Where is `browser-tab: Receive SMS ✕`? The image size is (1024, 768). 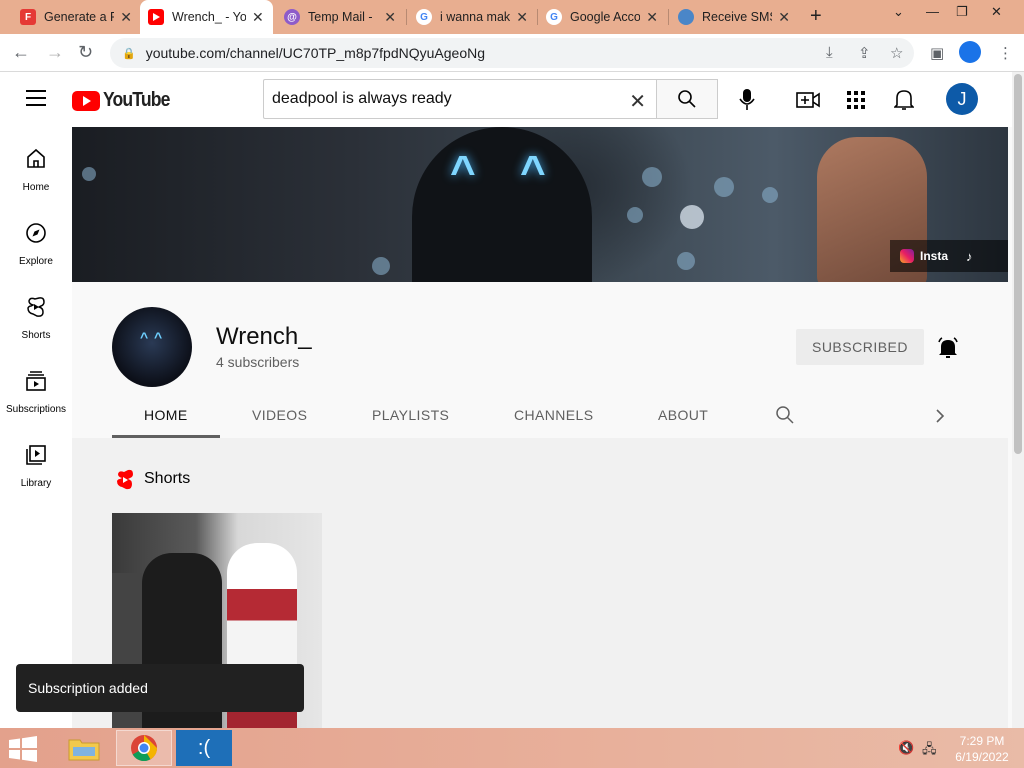
browser-tab: Receive SMS ✕ is located at coordinates (734, 17).